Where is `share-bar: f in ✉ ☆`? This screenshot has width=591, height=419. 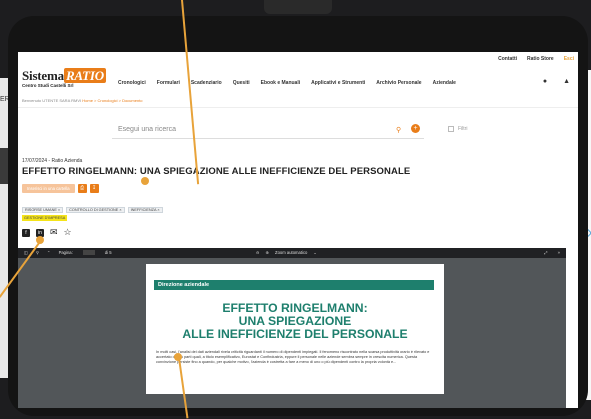
share-bar: f in ✉ ☆ is located at coordinates (47, 232).